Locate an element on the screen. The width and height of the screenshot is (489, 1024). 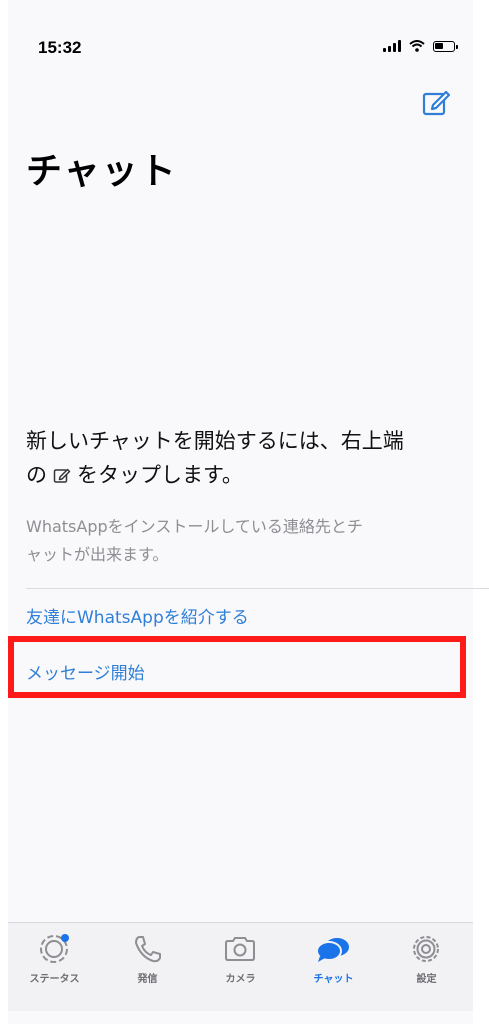
tab-calls-label: 発信 is located at coordinates (147, 979).